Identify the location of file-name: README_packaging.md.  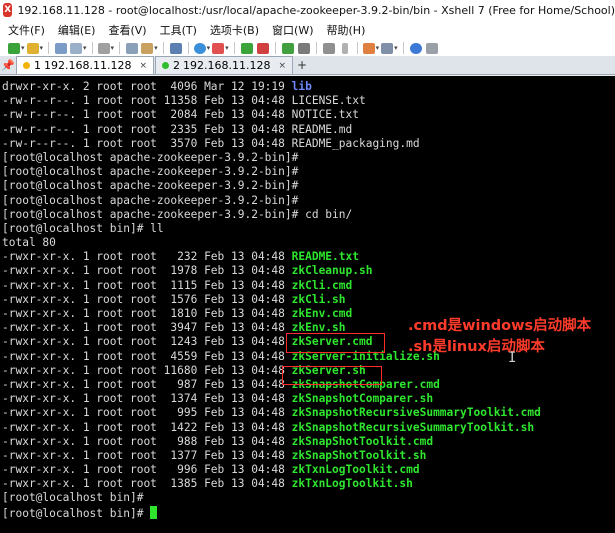
(355, 143).